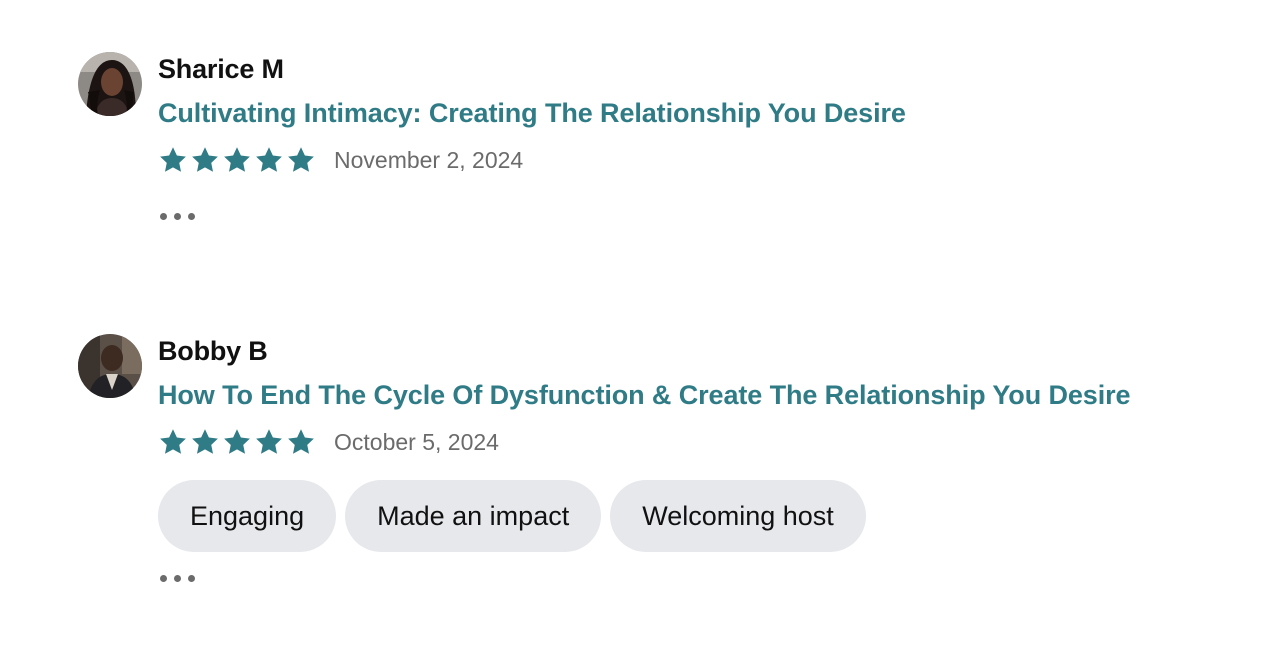 Image resolution: width=1264 pixels, height=649 pixels. What do you see at coordinates (416, 441) in the screenshot?
I see `review-date: October 5, 2024` at bounding box center [416, 441].